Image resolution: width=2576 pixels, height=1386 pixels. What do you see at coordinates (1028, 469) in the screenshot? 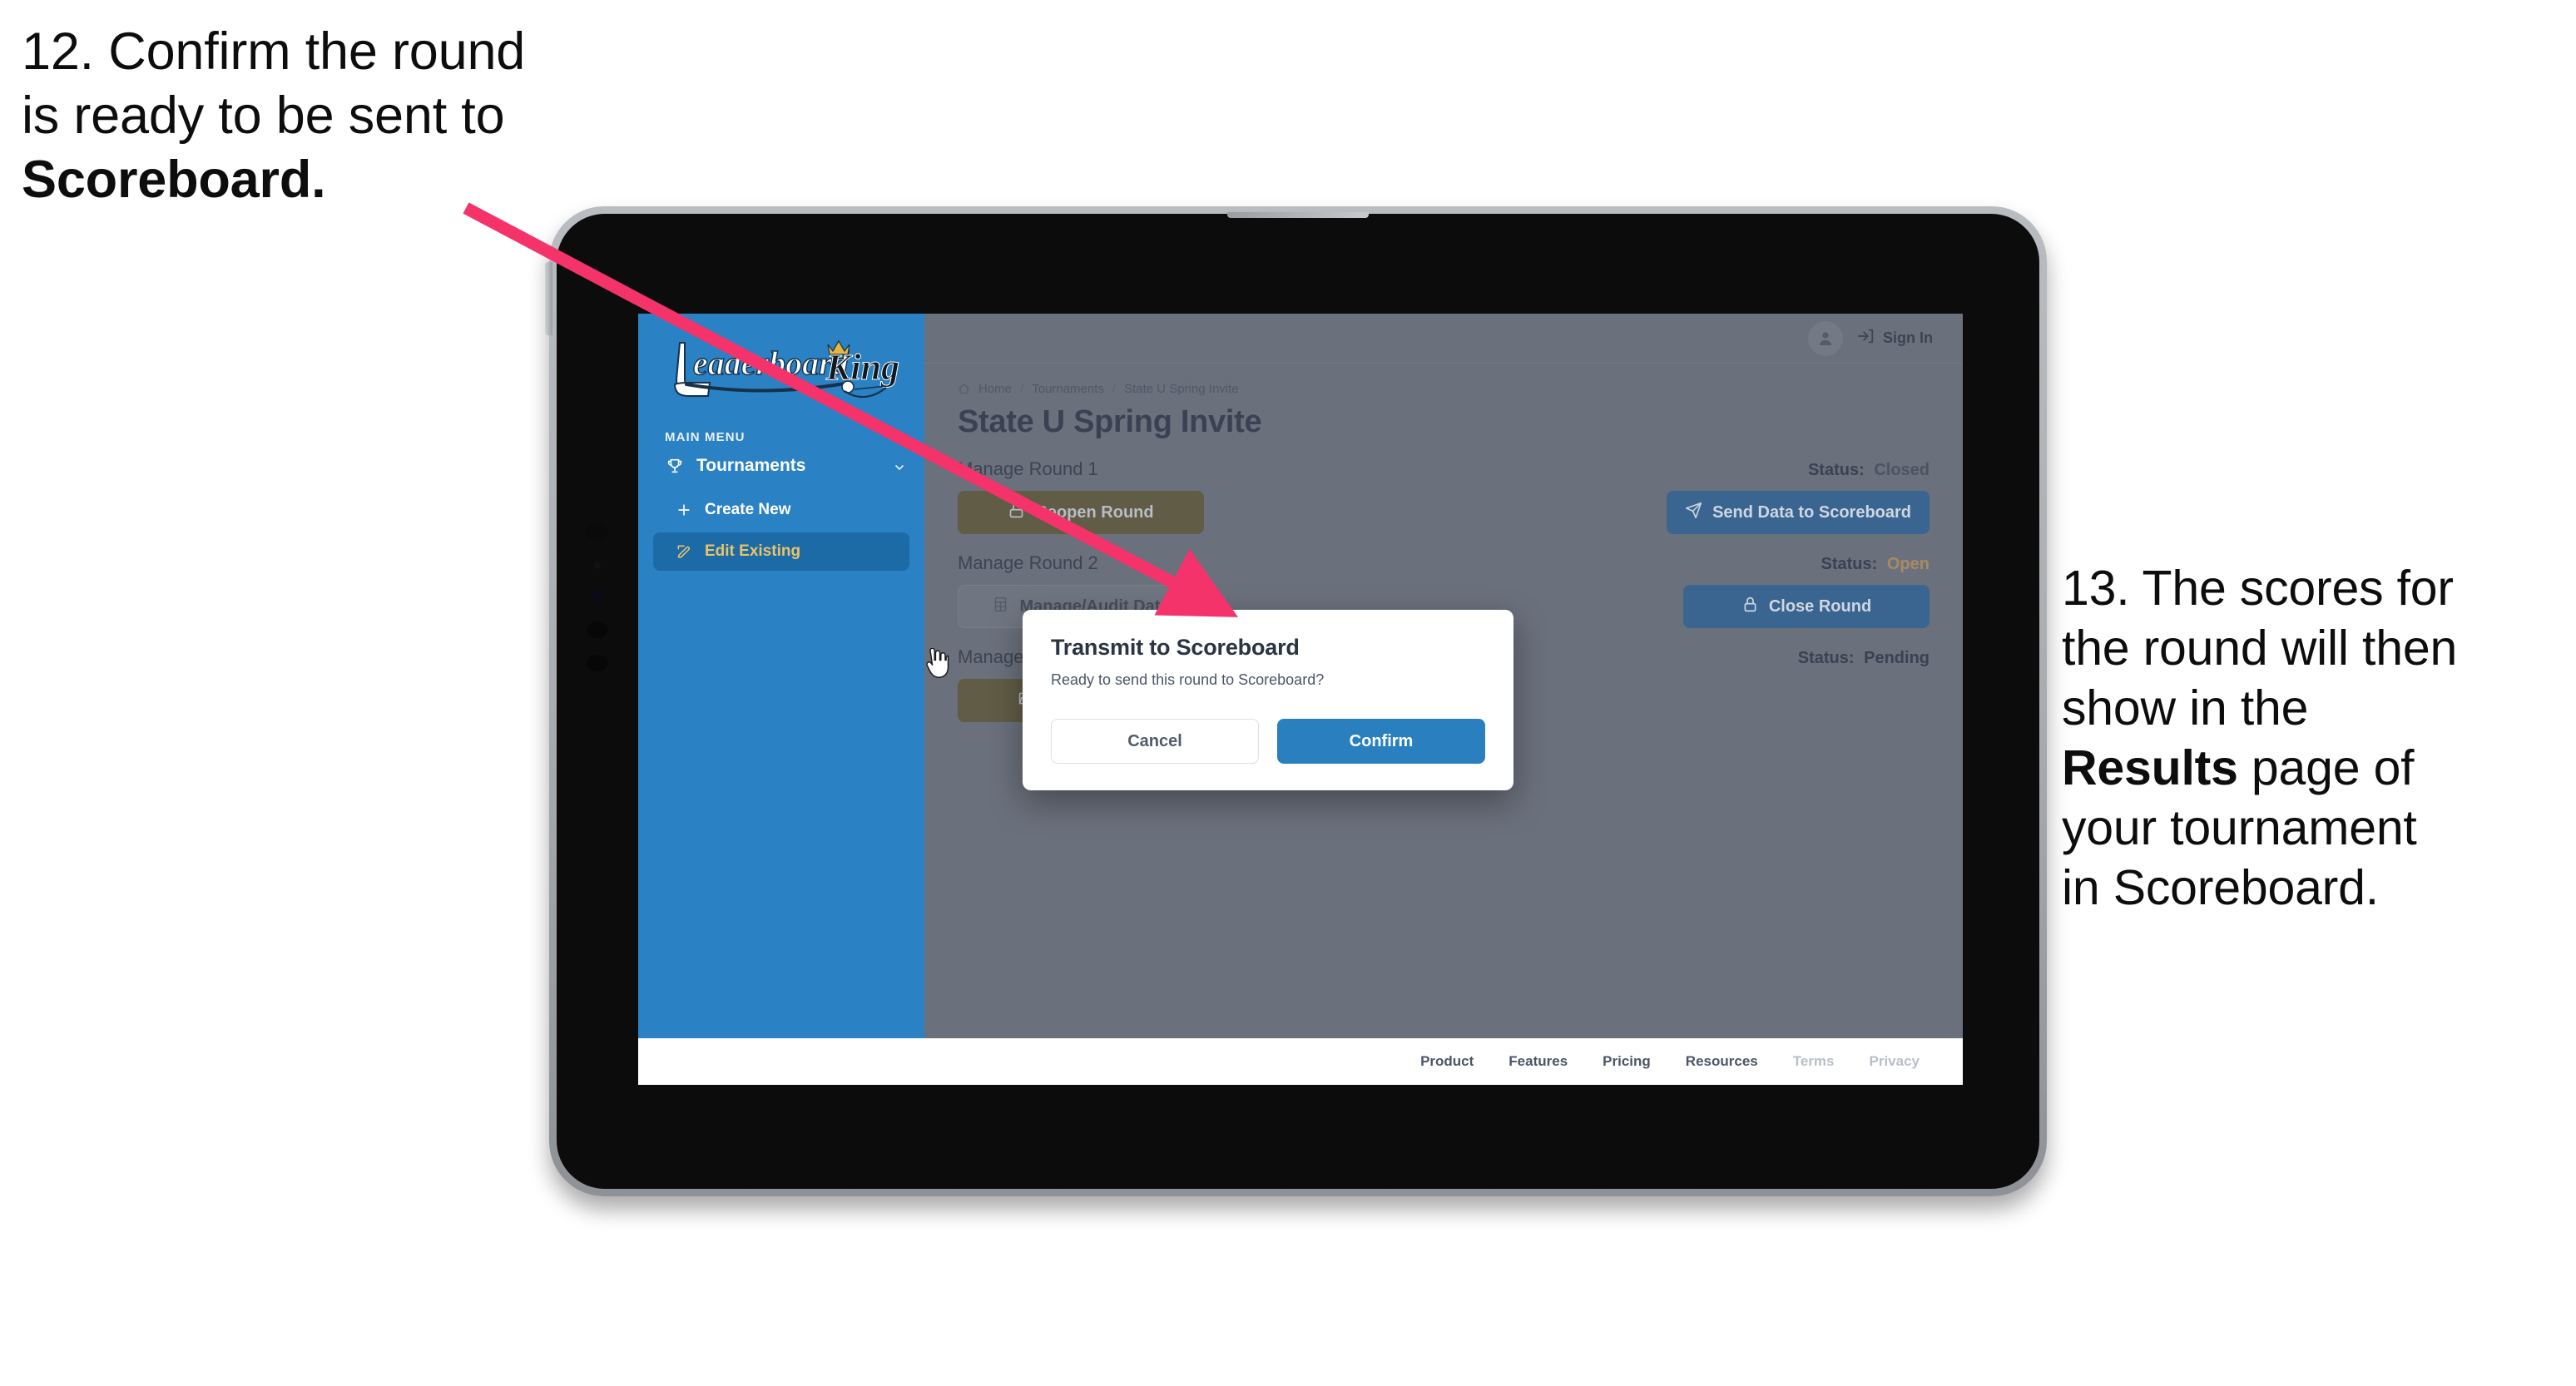
I see `round-1-label: Manage Round 1` at bounding box center [1028, 469].